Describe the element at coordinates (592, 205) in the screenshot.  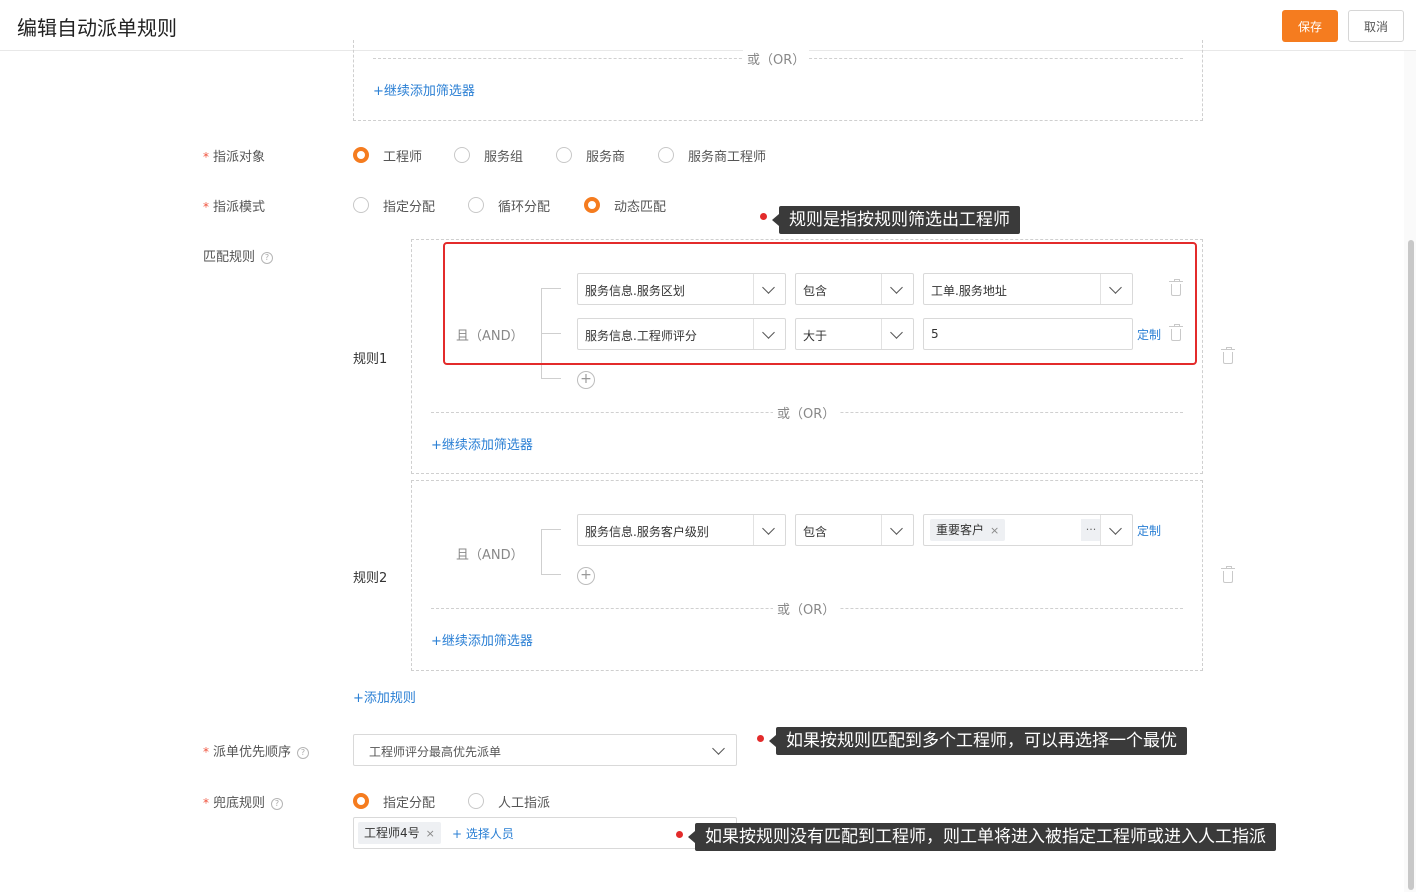
I see `radio-dynamic-match` at that location.